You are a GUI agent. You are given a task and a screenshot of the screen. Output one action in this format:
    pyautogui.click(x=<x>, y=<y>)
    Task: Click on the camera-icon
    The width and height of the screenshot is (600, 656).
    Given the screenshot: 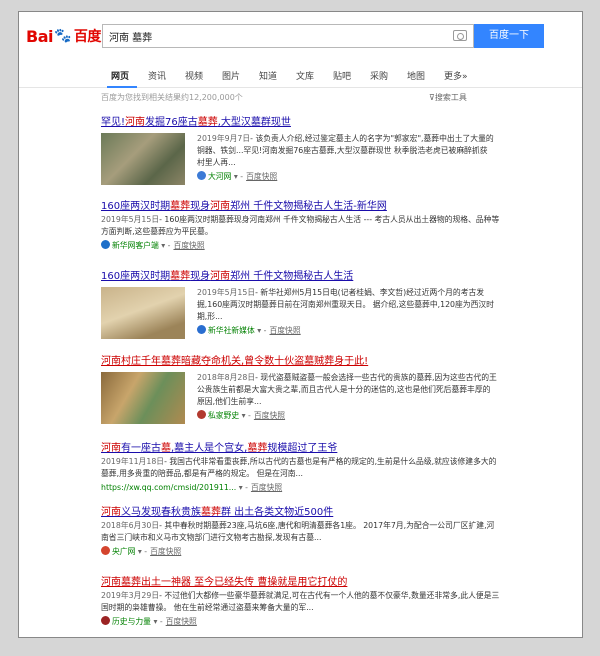 What is the action you would take?
    pyautogui.click(x=460, y=35)
    